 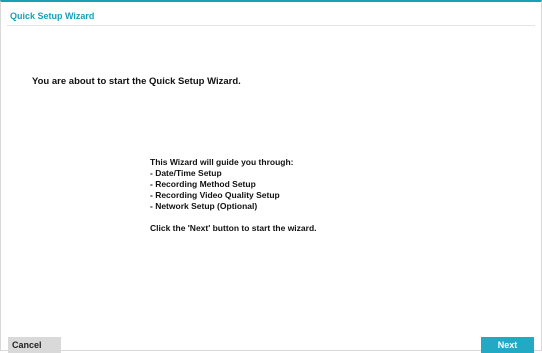 What do you see at coordinates (203, 184) in the screenshot?
I see `guide-item-recording-method: - Recording Method Setup` at bounding box center [203, 184].